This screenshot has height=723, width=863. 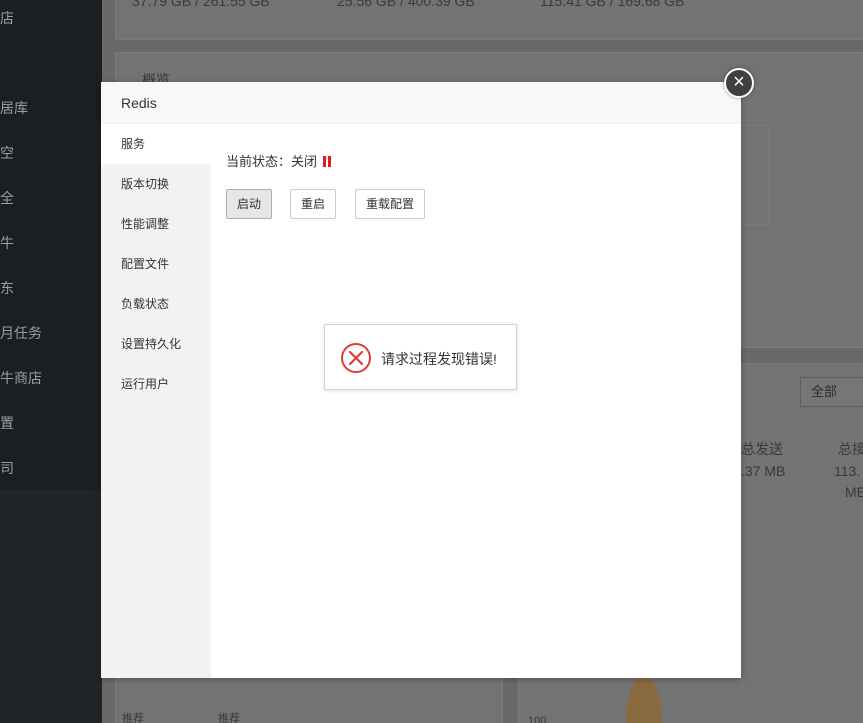 What do you see at coordinates (421, 103) in the screenshot?
I see `modal-title: Redis` at bounding box center [421, 103].